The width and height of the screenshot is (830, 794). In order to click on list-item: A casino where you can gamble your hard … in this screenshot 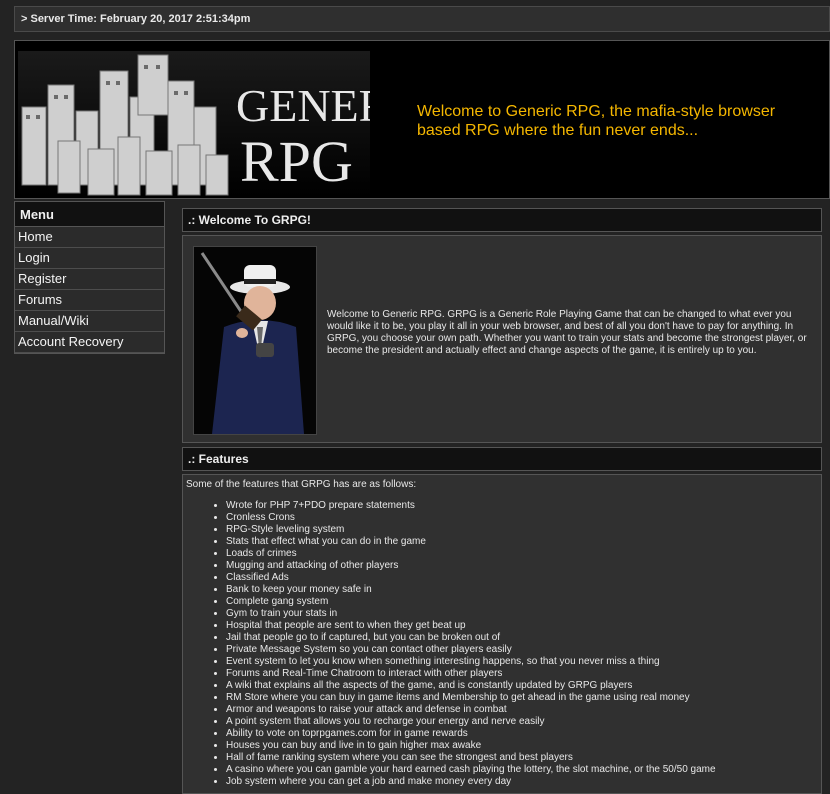, I will do `click(471, 770)`.